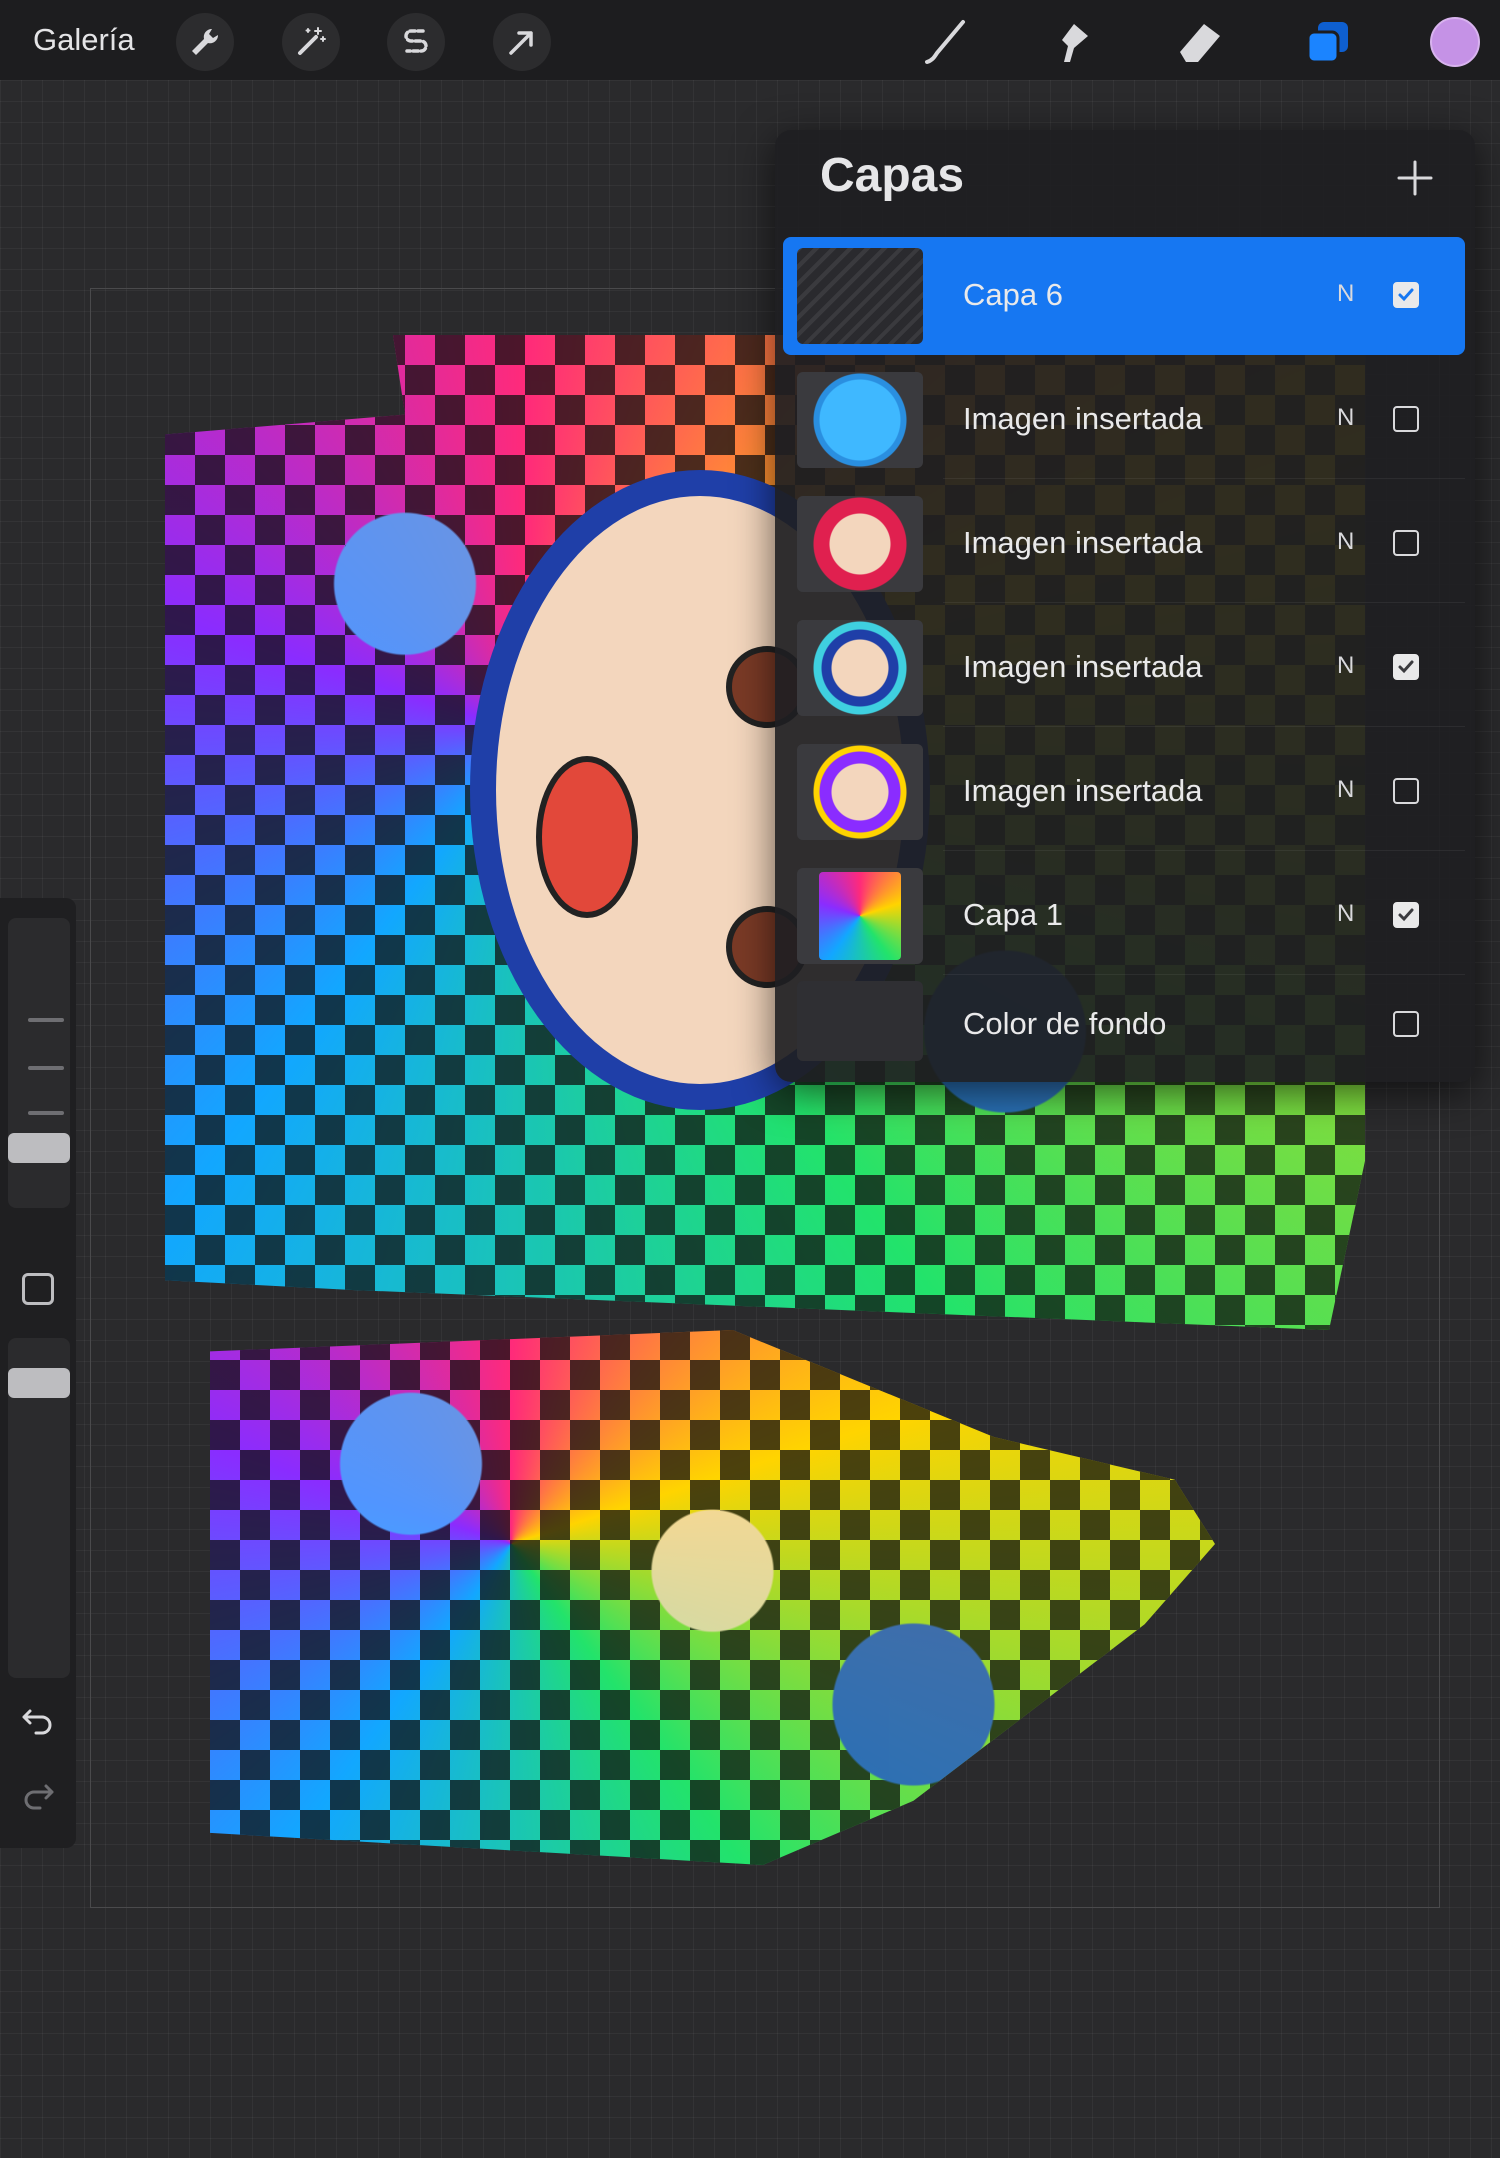 Image resolution: width=1500 pixels, height=2158 pixels. What do you see at coordinates (1013, 294) in the screenshot?
I see `layer-name: Capa 6` at bounding box center [1013, 294].